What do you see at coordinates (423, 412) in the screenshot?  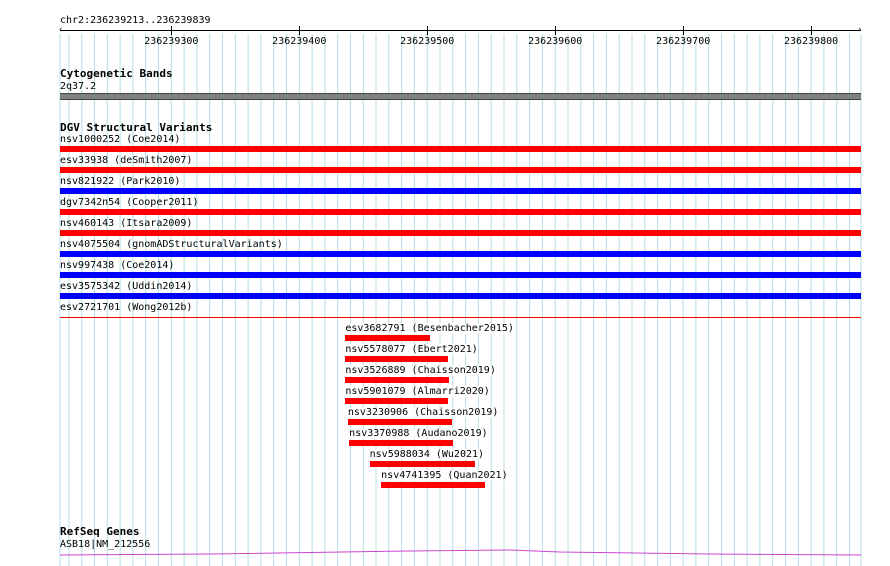 I see `dgv-variant-label: nsv3230906 (Chaisson2019)` at bounding box center [423, 412].